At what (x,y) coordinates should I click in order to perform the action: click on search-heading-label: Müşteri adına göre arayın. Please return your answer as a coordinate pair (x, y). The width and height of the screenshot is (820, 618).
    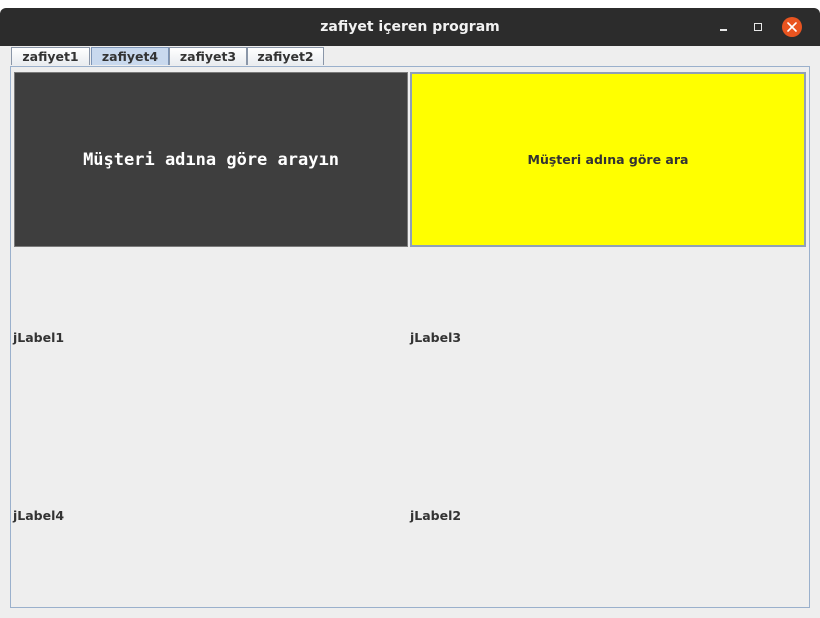
    Looking at the image, I should click on (211, 159).